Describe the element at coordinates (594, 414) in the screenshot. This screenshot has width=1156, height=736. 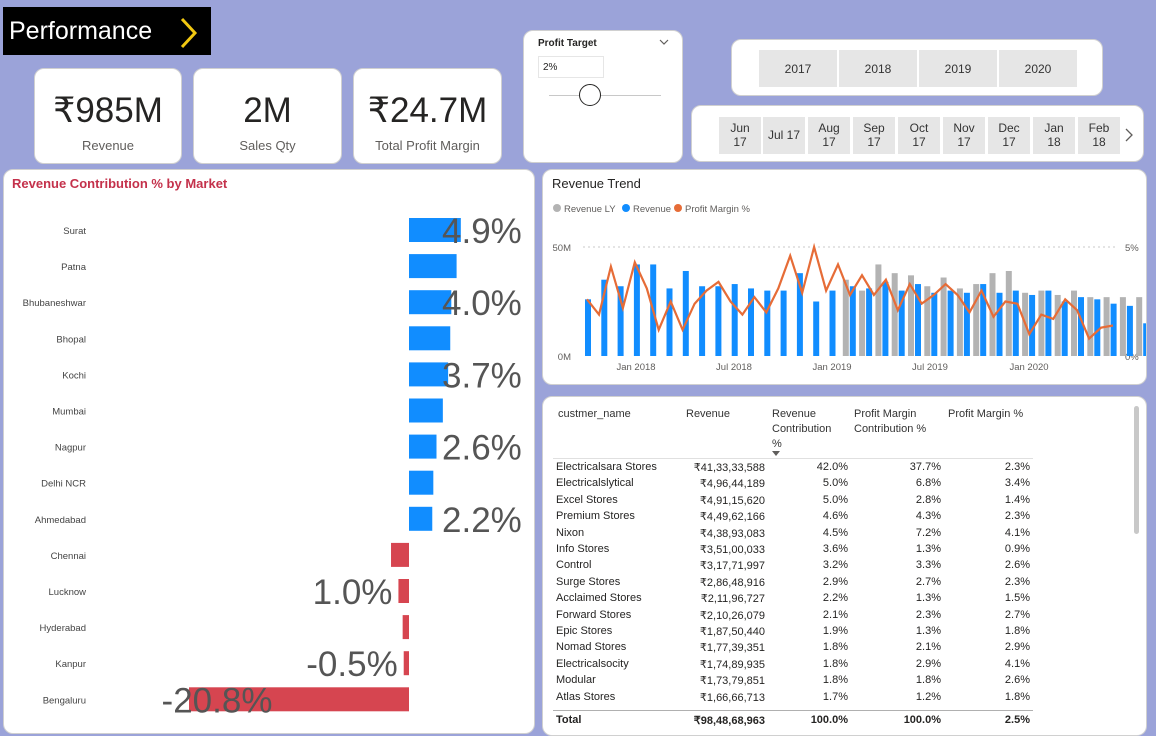
I see `column-header: custmer_name` at that location.